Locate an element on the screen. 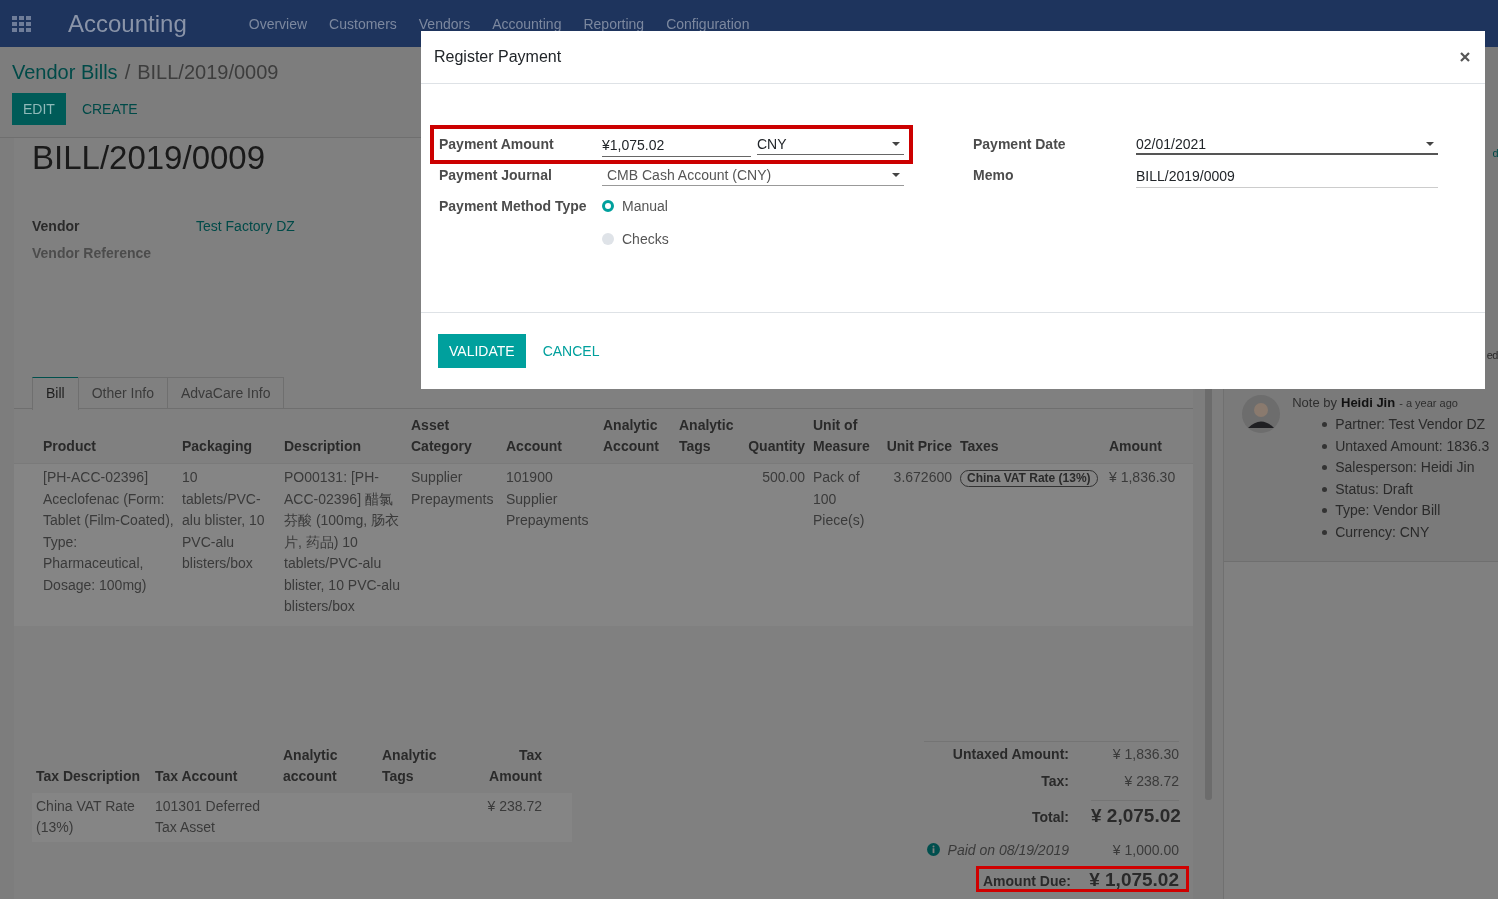 This screenshot has height=899, width=1498. menu-item: Accounting is located at coordinates (527, 23).